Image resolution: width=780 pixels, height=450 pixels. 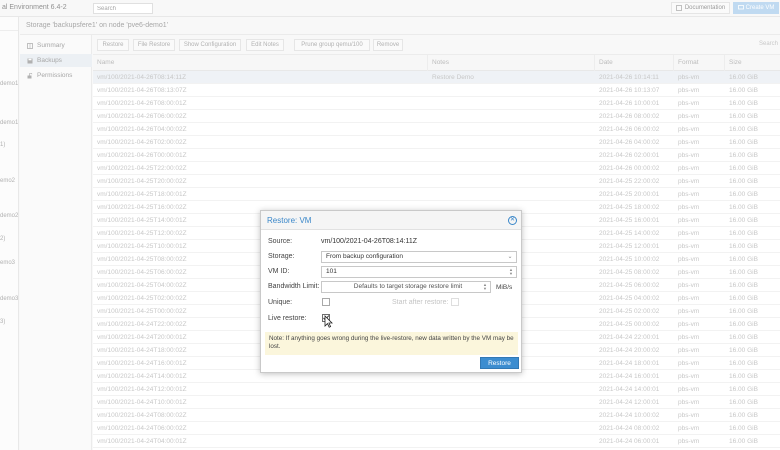 What do you see at coordinates (279, 271) in the screenshot?
I see `vmid-label: VM ID:` at bounding box center [279, 271].